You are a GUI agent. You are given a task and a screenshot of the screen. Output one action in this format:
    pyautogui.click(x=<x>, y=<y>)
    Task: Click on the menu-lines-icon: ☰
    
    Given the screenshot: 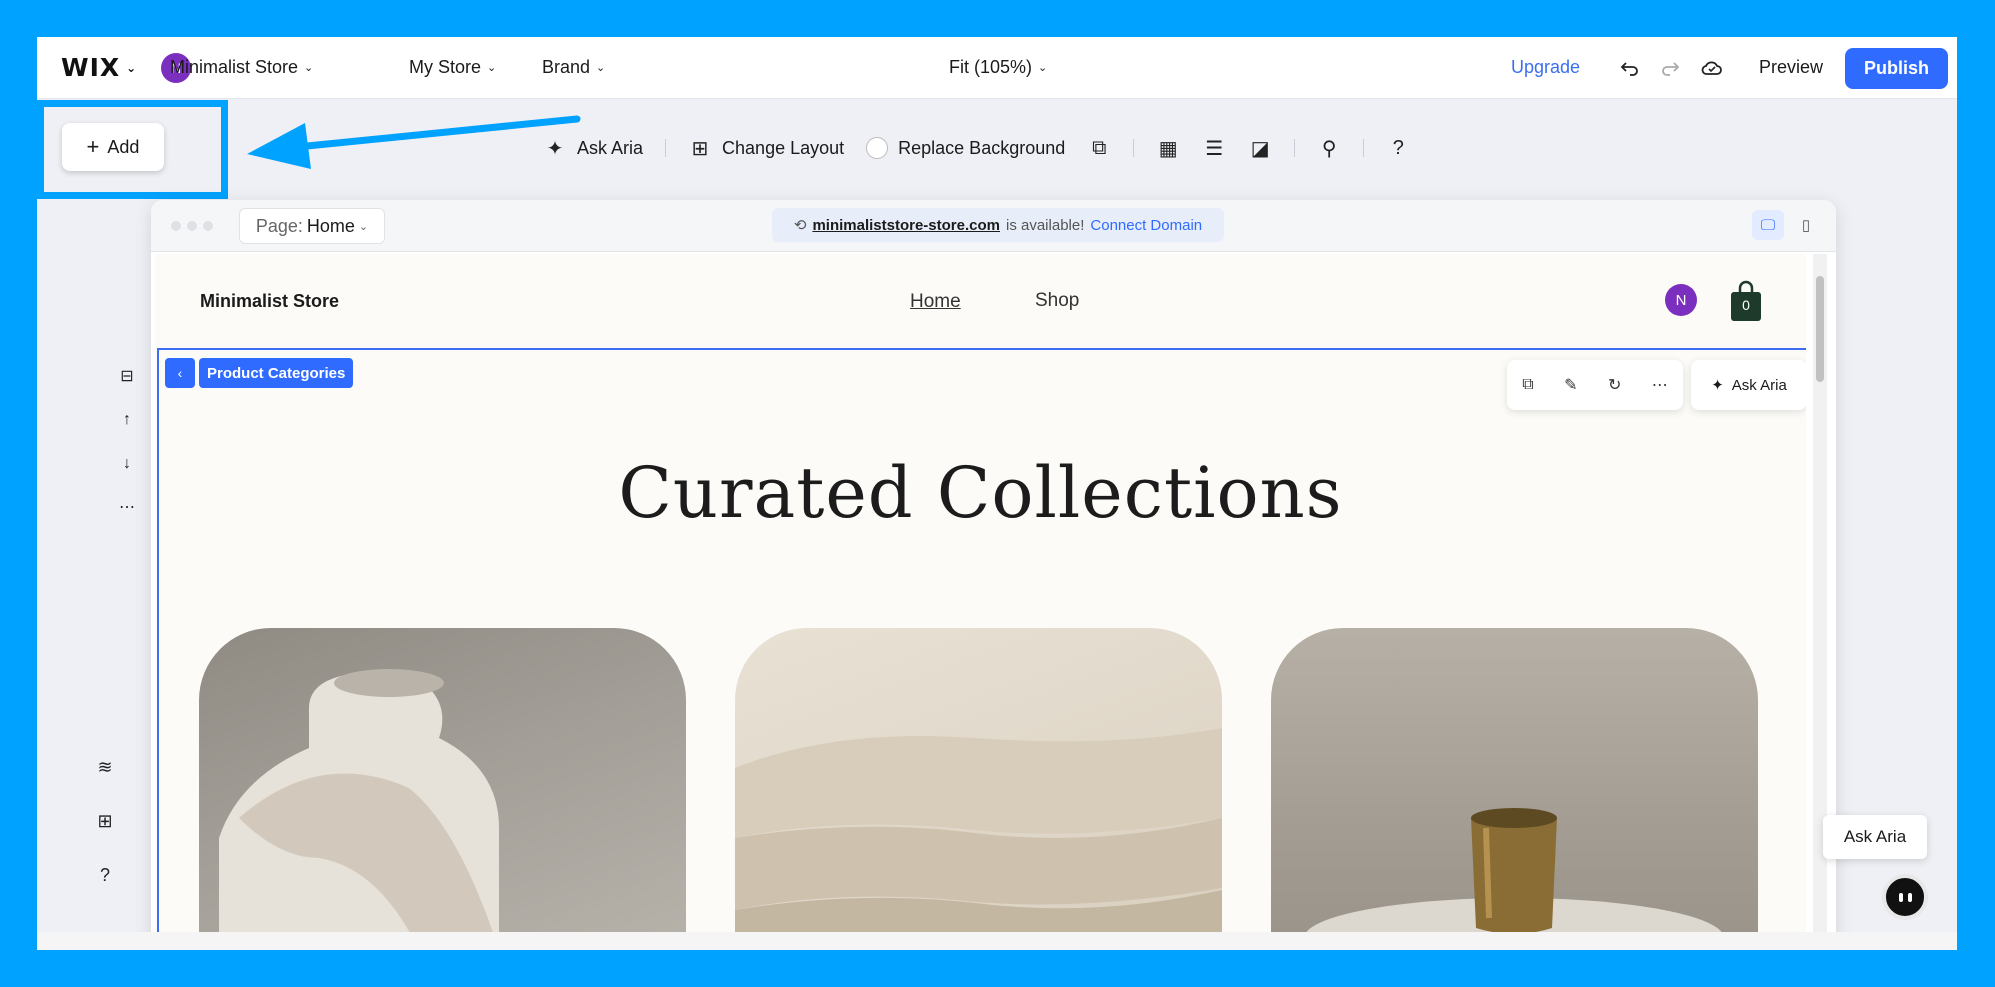 What is the action you would take?
    pyautogui.click(x=1214, y=148)
    